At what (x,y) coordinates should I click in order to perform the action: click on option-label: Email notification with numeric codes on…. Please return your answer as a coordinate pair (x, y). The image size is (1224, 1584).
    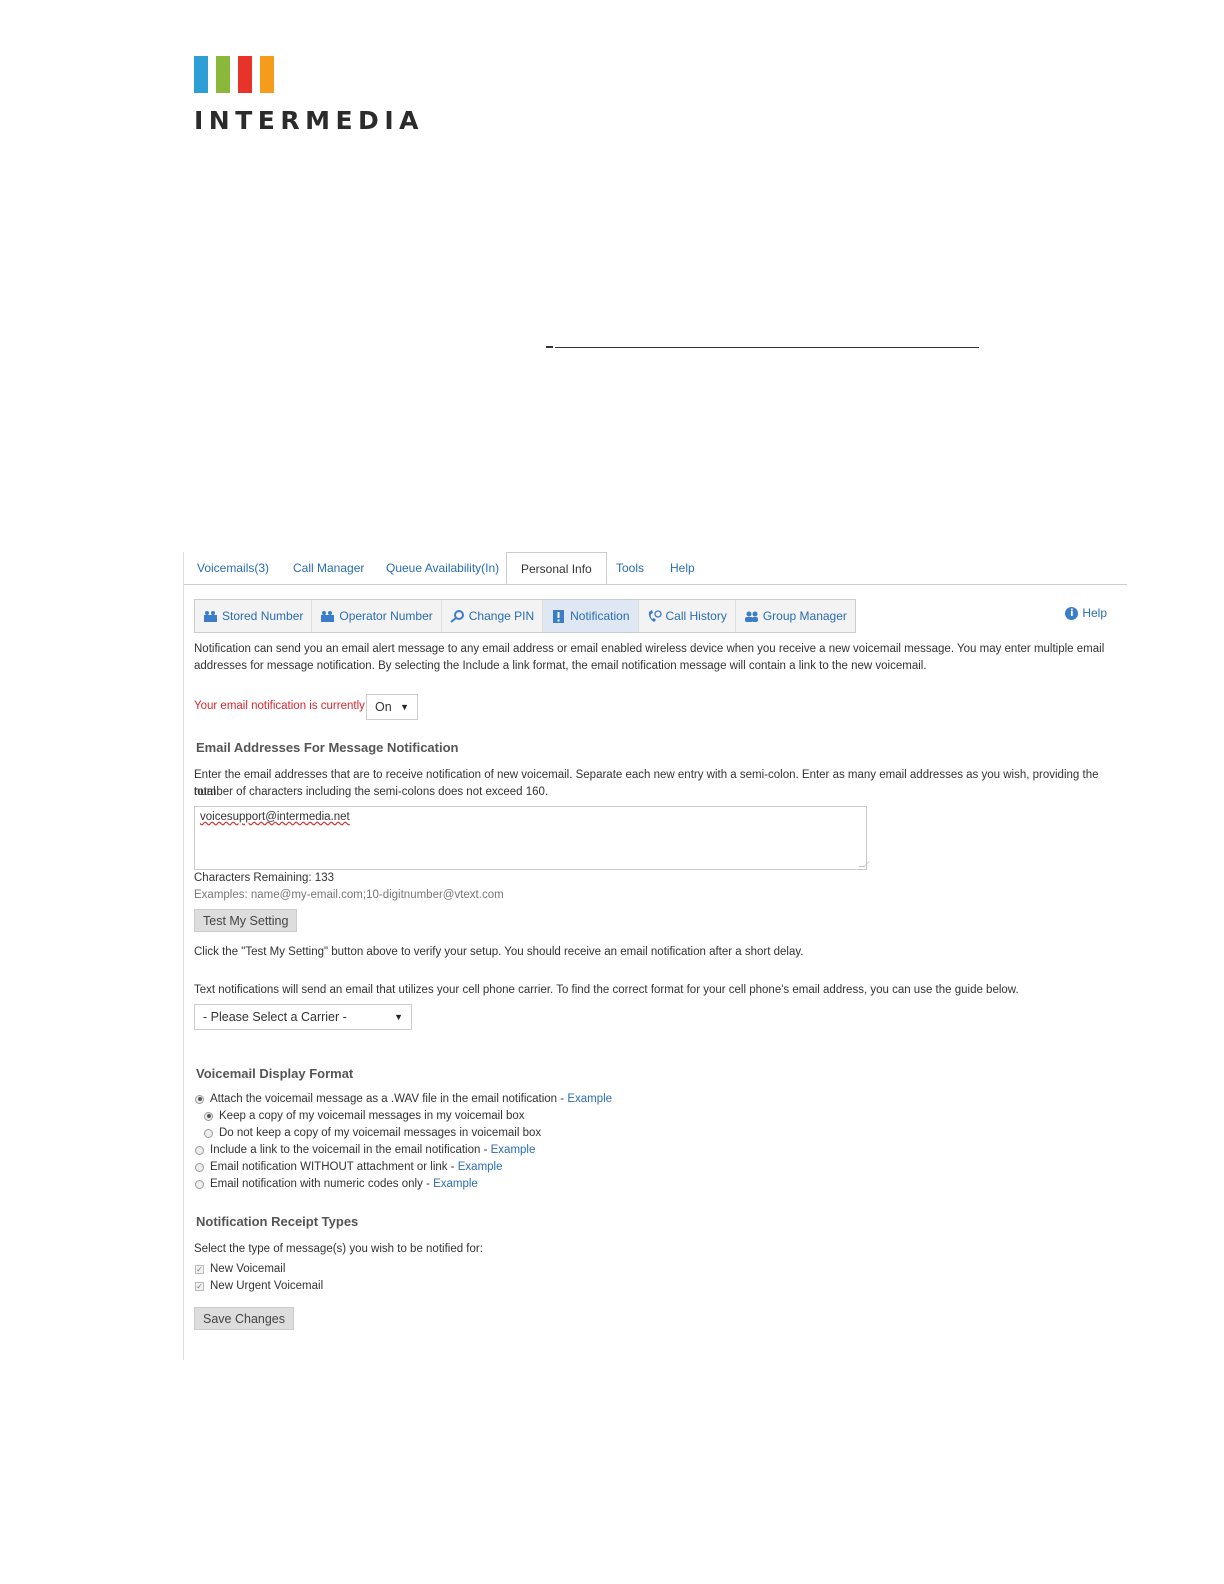
    Looking at the image, I should click on (344, 1184).